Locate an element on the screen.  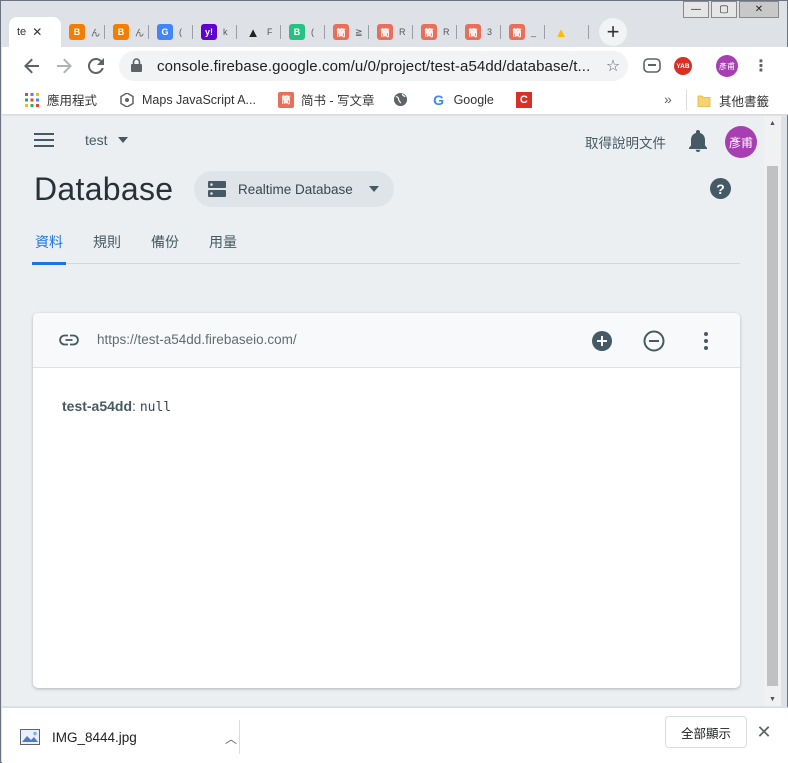
forward-button is located at coordinates (64, 66).